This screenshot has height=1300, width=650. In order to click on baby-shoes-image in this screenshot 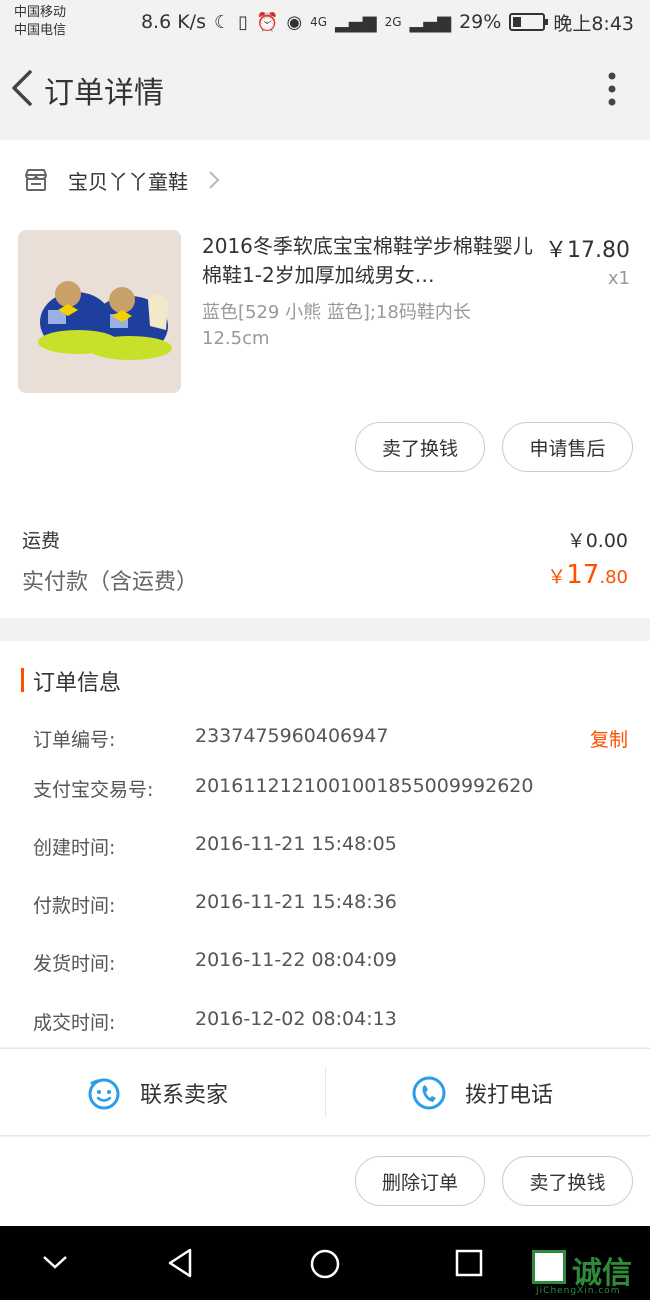, I will do `click(99, 311)`.